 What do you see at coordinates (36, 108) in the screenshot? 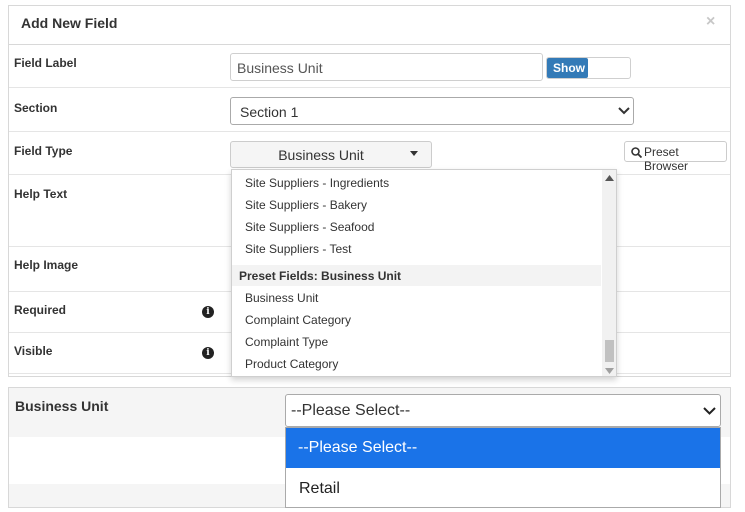
I see `section-label: Section` at bounding box center [36, 108].